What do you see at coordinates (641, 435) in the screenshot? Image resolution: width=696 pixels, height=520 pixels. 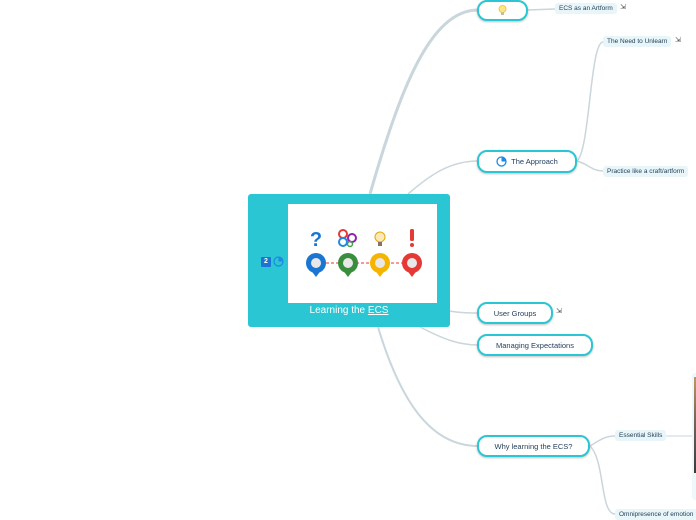 I see `leaf-essential-skills: Essential Skills` at bounding box center [641, 435].